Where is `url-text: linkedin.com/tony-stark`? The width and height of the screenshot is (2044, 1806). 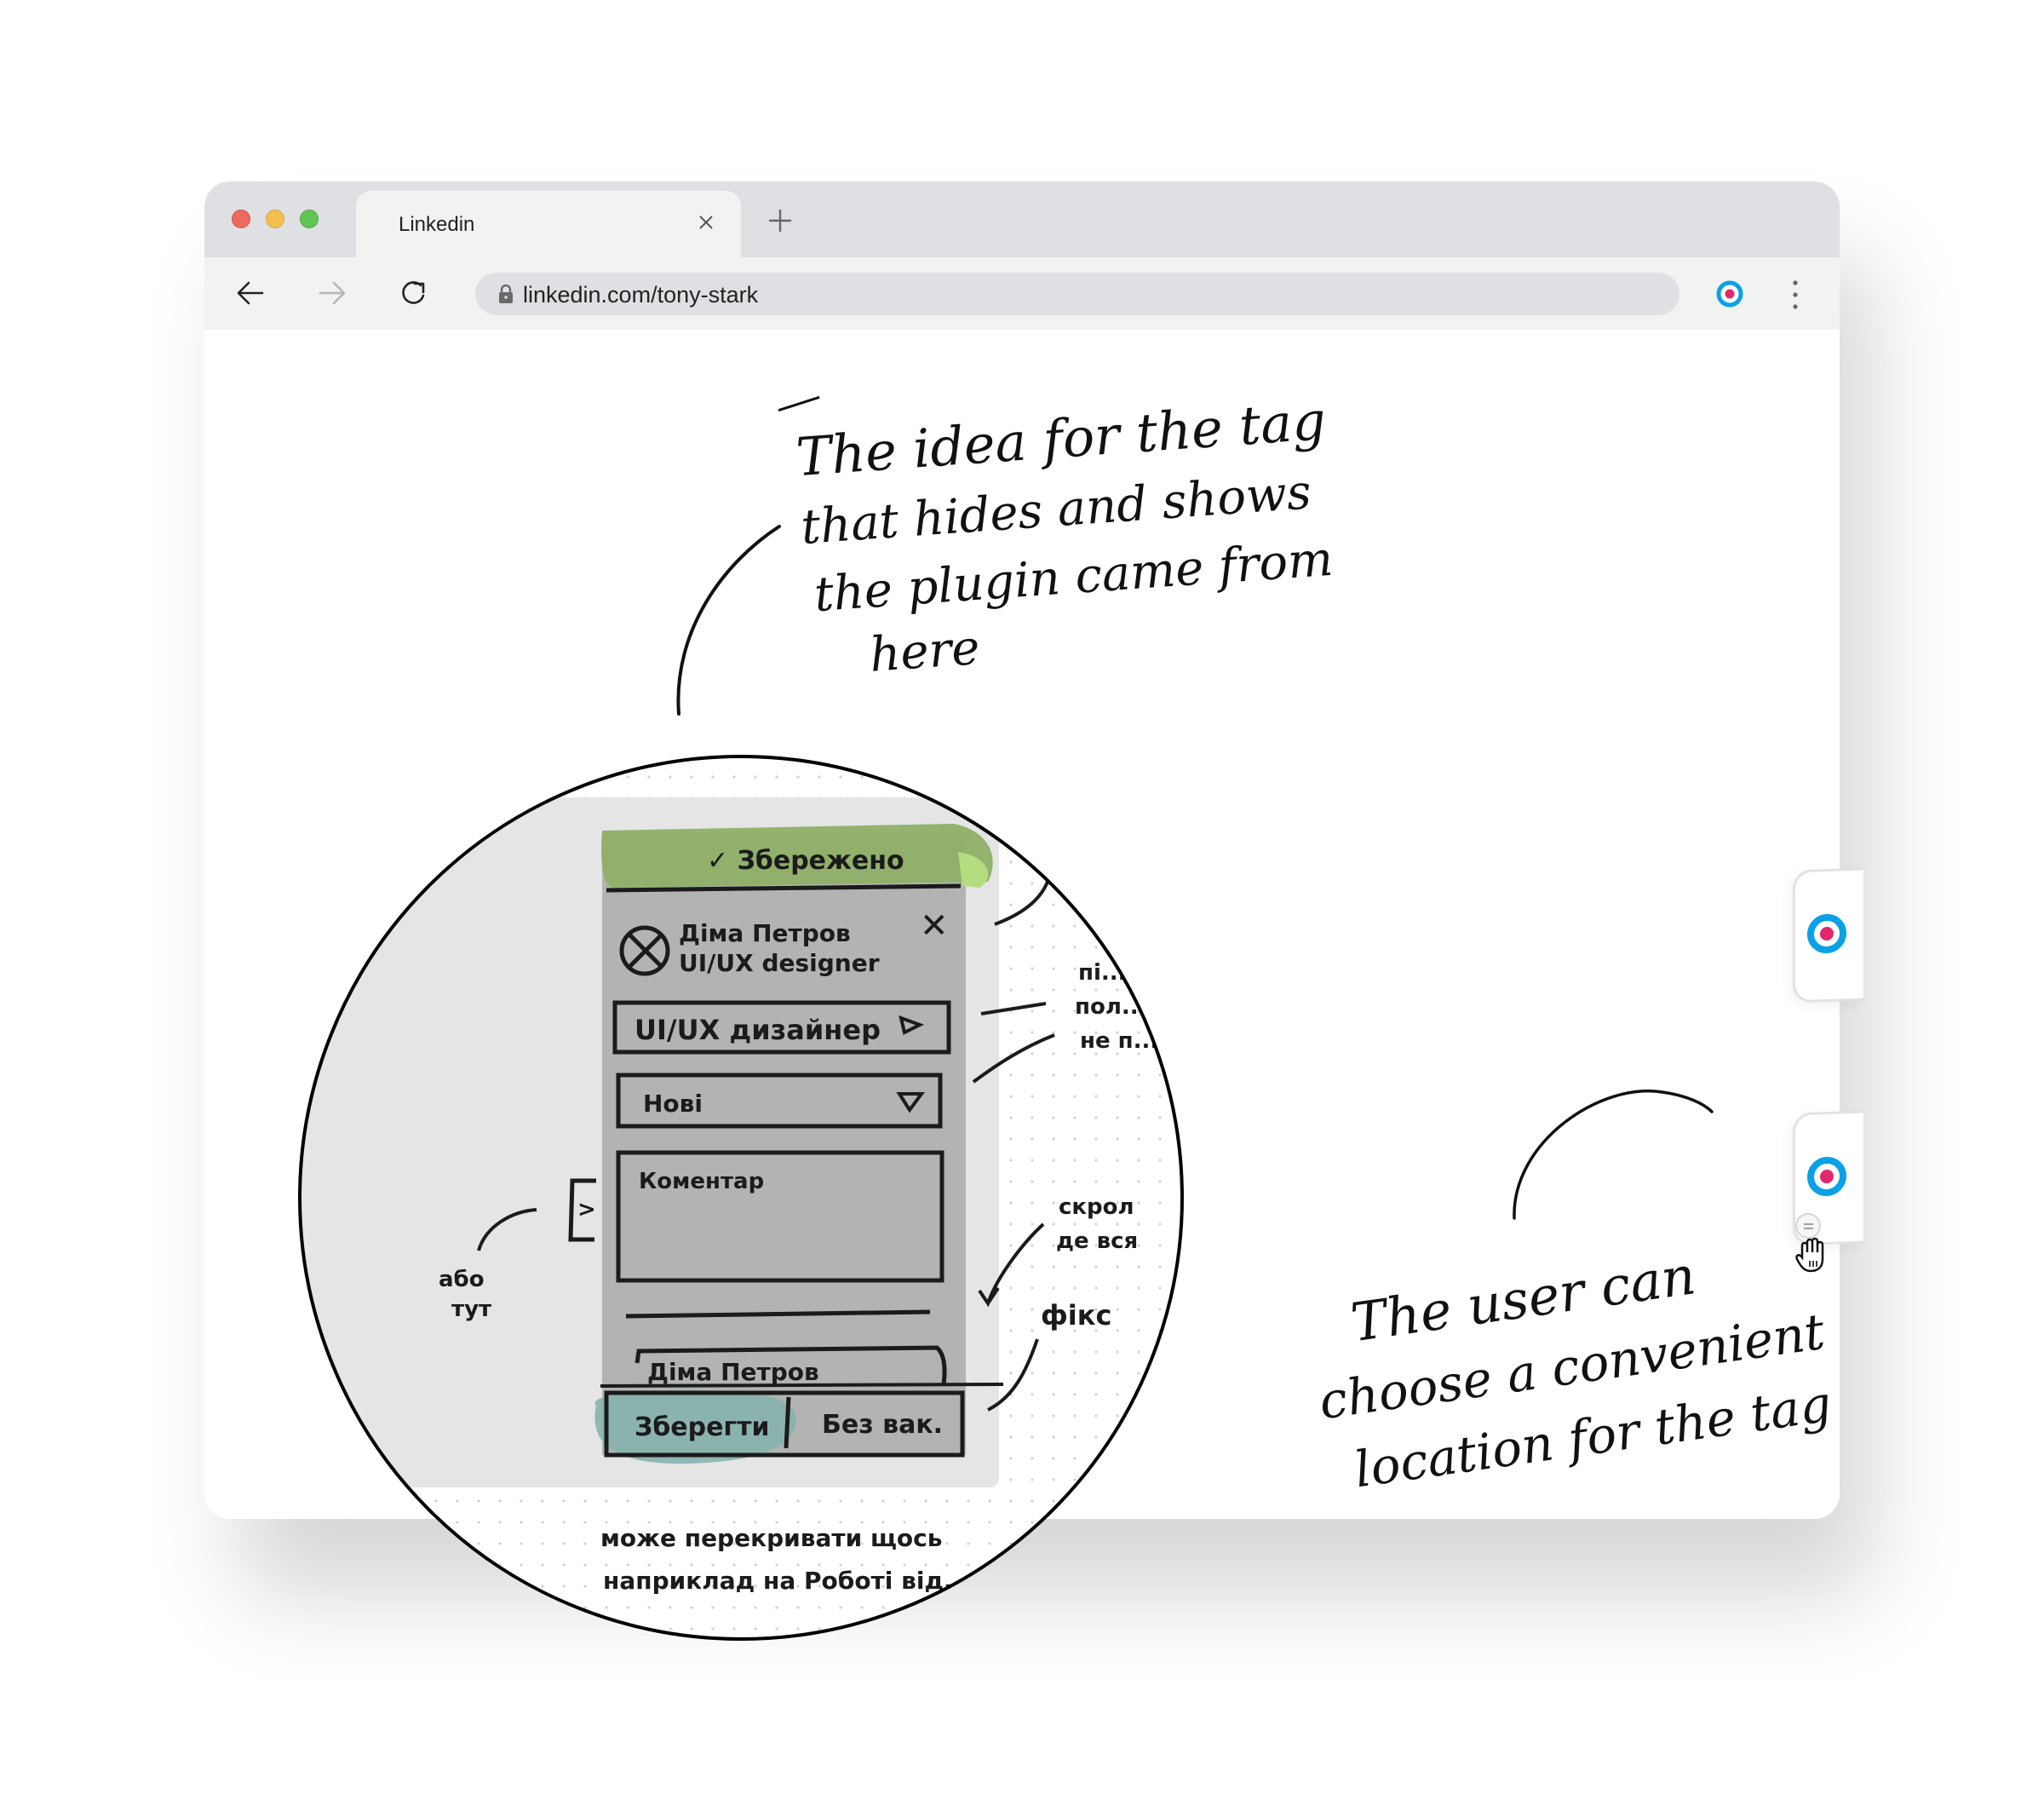
url-text: linkedin.com/tony-stark is located at coordinates (641, 295).